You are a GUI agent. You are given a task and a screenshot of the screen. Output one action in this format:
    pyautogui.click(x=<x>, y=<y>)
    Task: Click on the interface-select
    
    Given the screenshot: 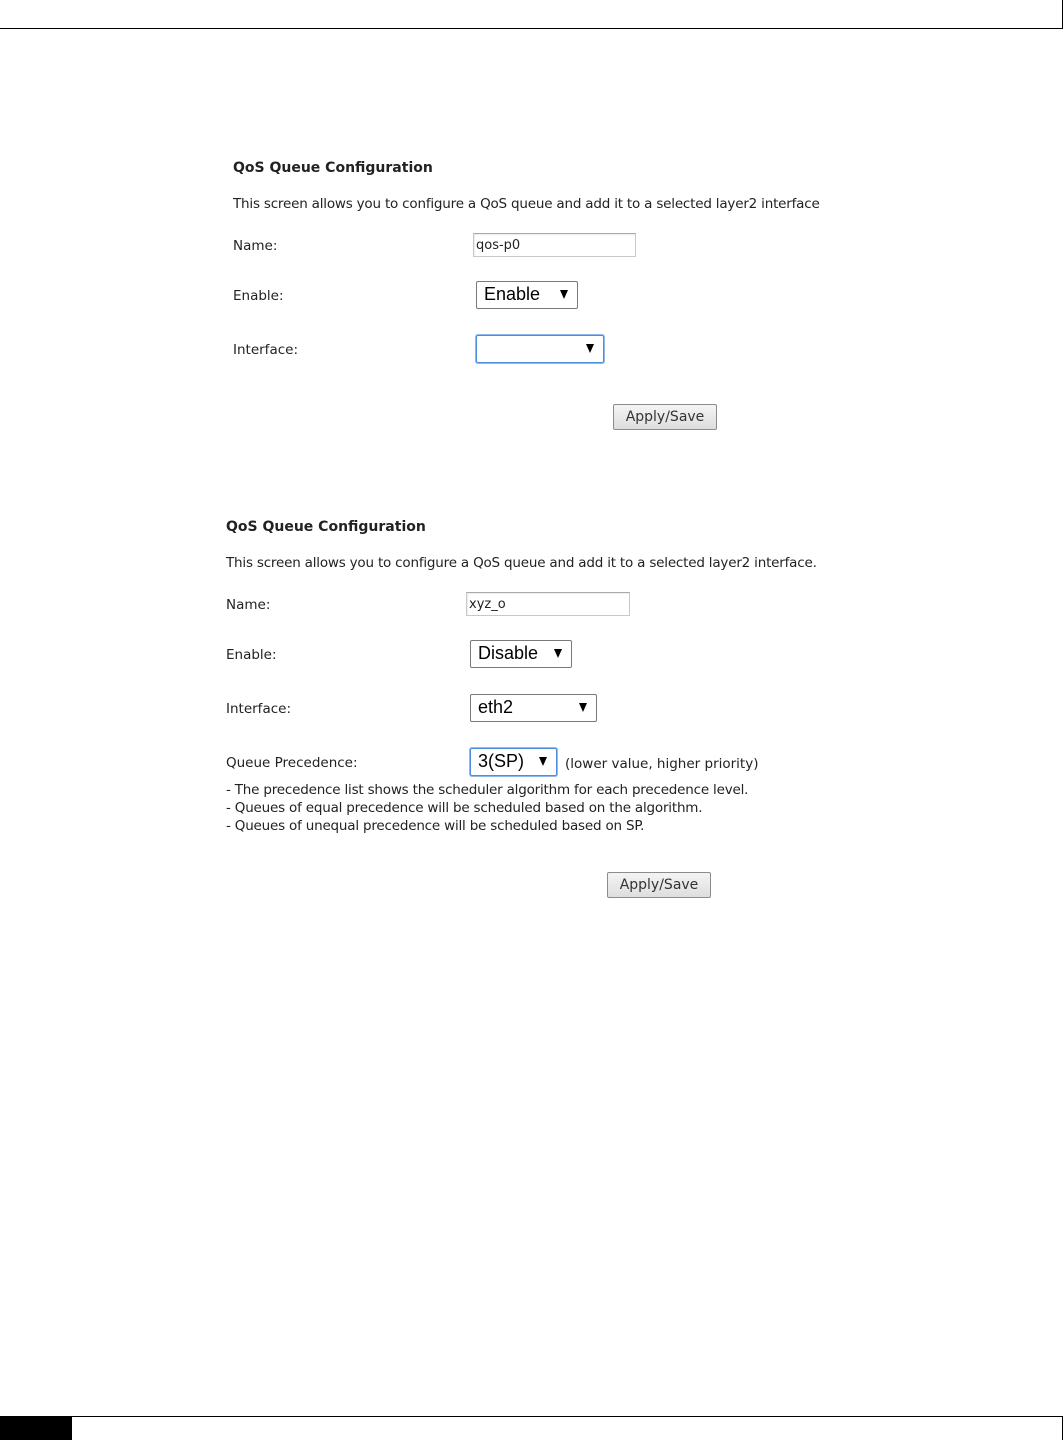 What is the action you would take?
    pyautogui.click(x=540, y=349)
    